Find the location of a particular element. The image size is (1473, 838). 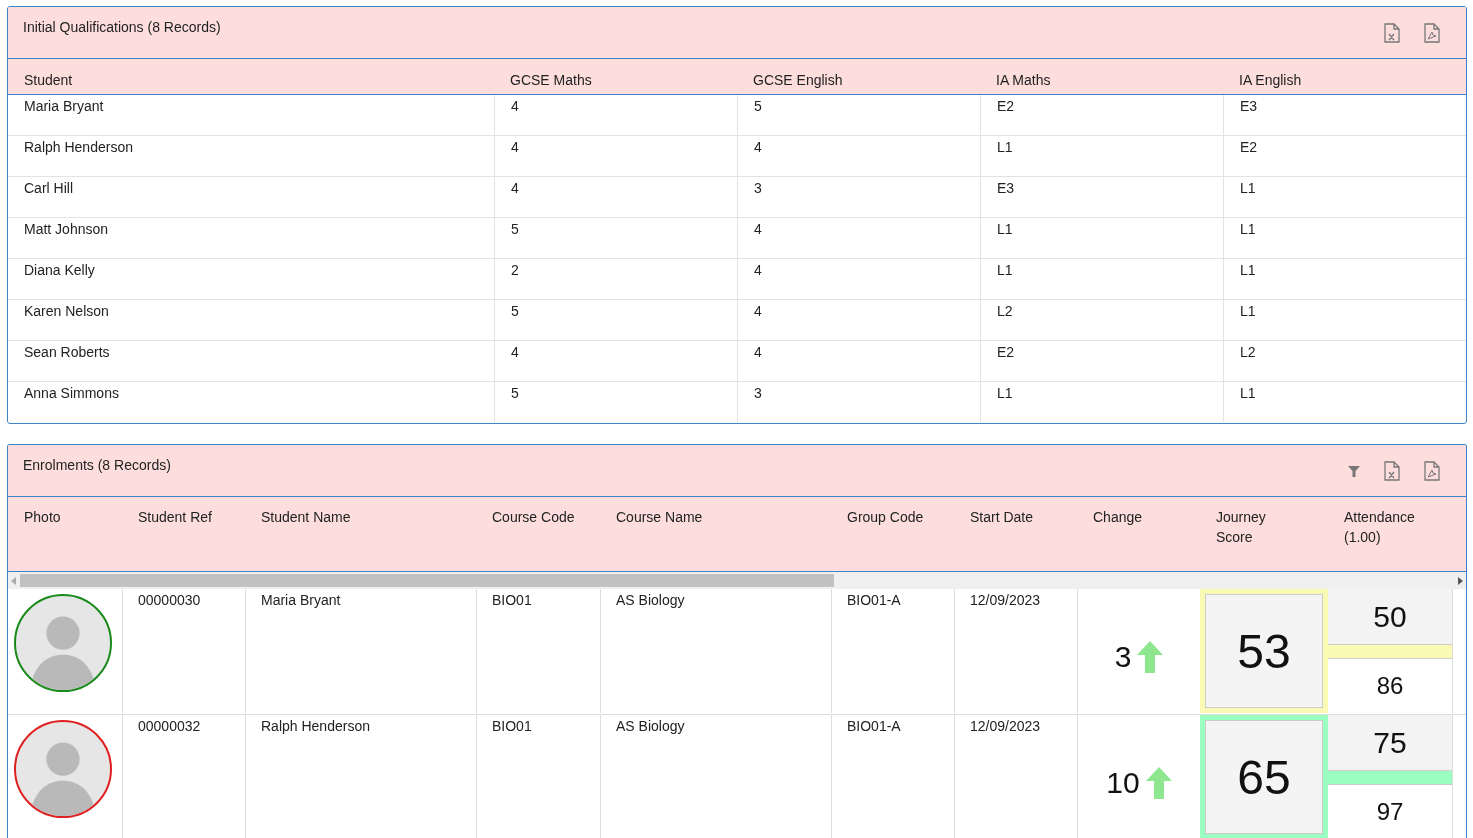

column-header: Group Code is located at coordinates (892, 522).